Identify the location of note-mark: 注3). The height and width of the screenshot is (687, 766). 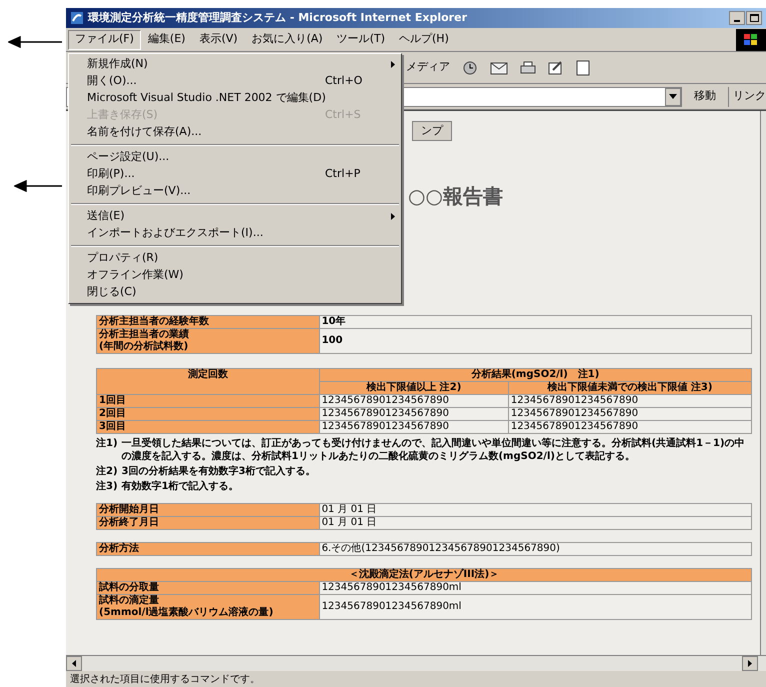
(107, 486).